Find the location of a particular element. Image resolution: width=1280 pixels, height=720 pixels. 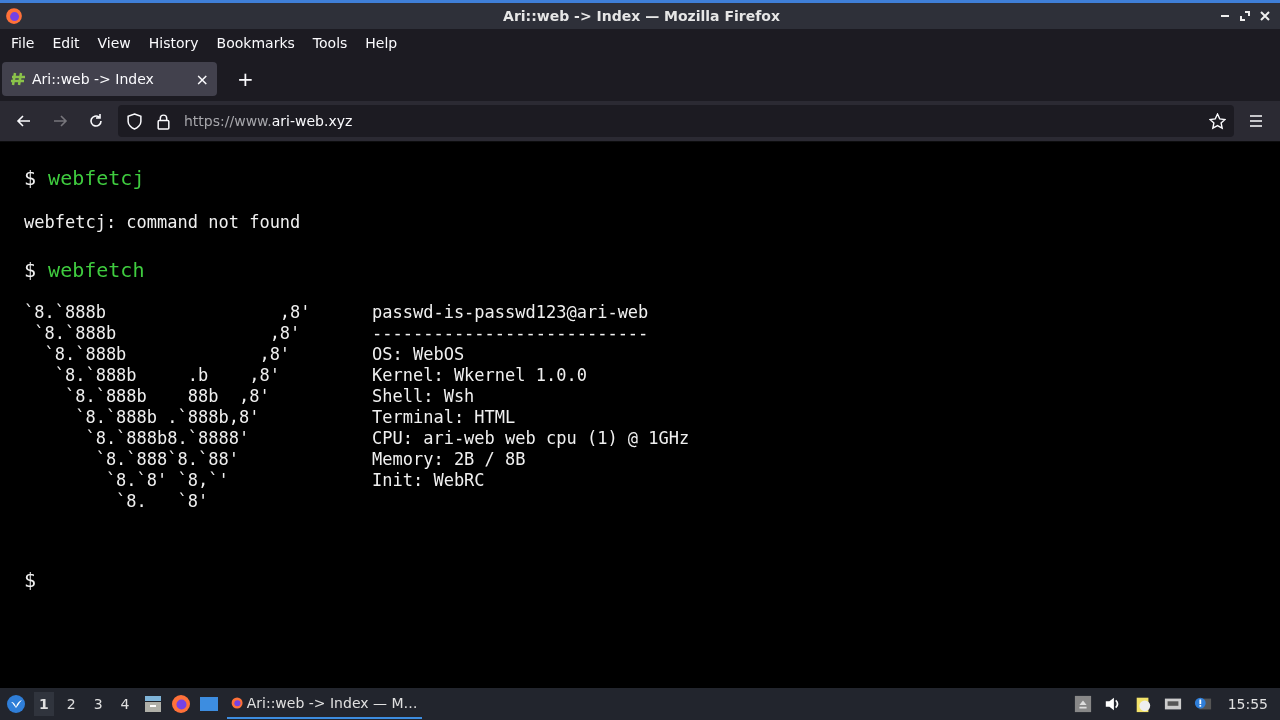

menu-item: Bookmarks is located at coordinates (255, 43).